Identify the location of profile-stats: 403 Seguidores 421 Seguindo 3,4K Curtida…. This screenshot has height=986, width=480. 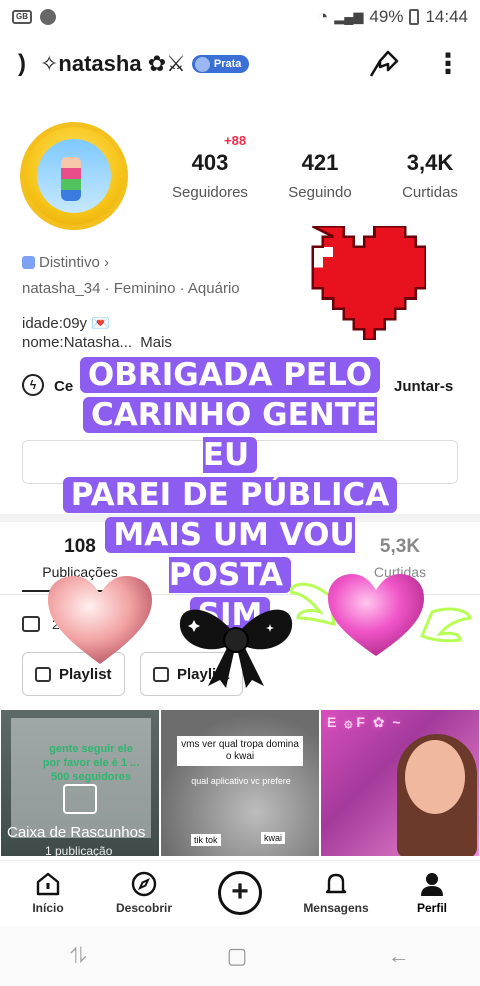
(317, 175).